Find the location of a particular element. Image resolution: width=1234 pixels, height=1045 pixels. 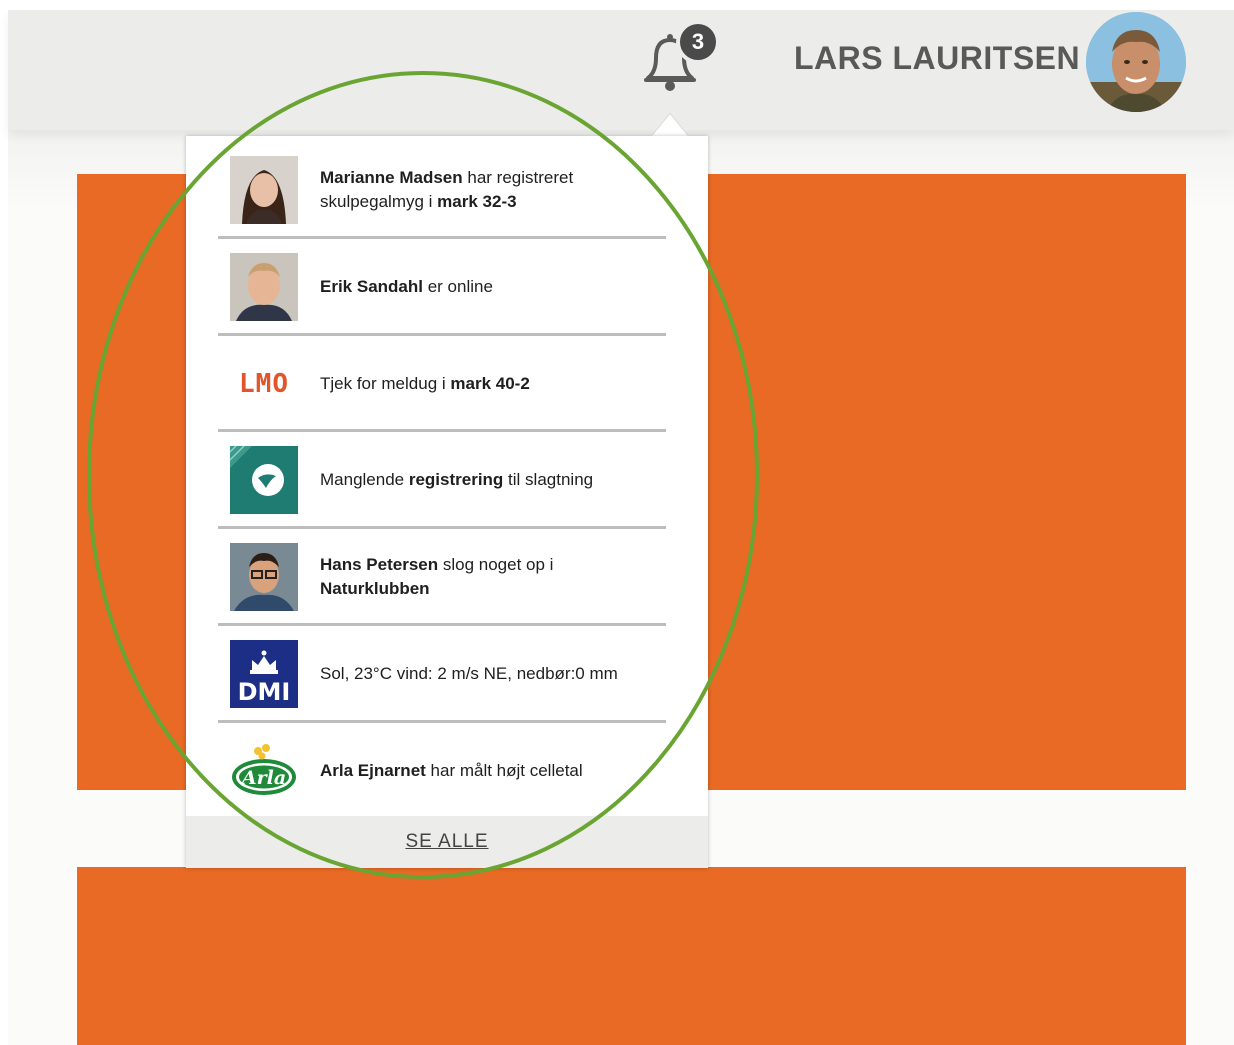

see-all-link: SE ALLE is located at coordinates (446, 842).